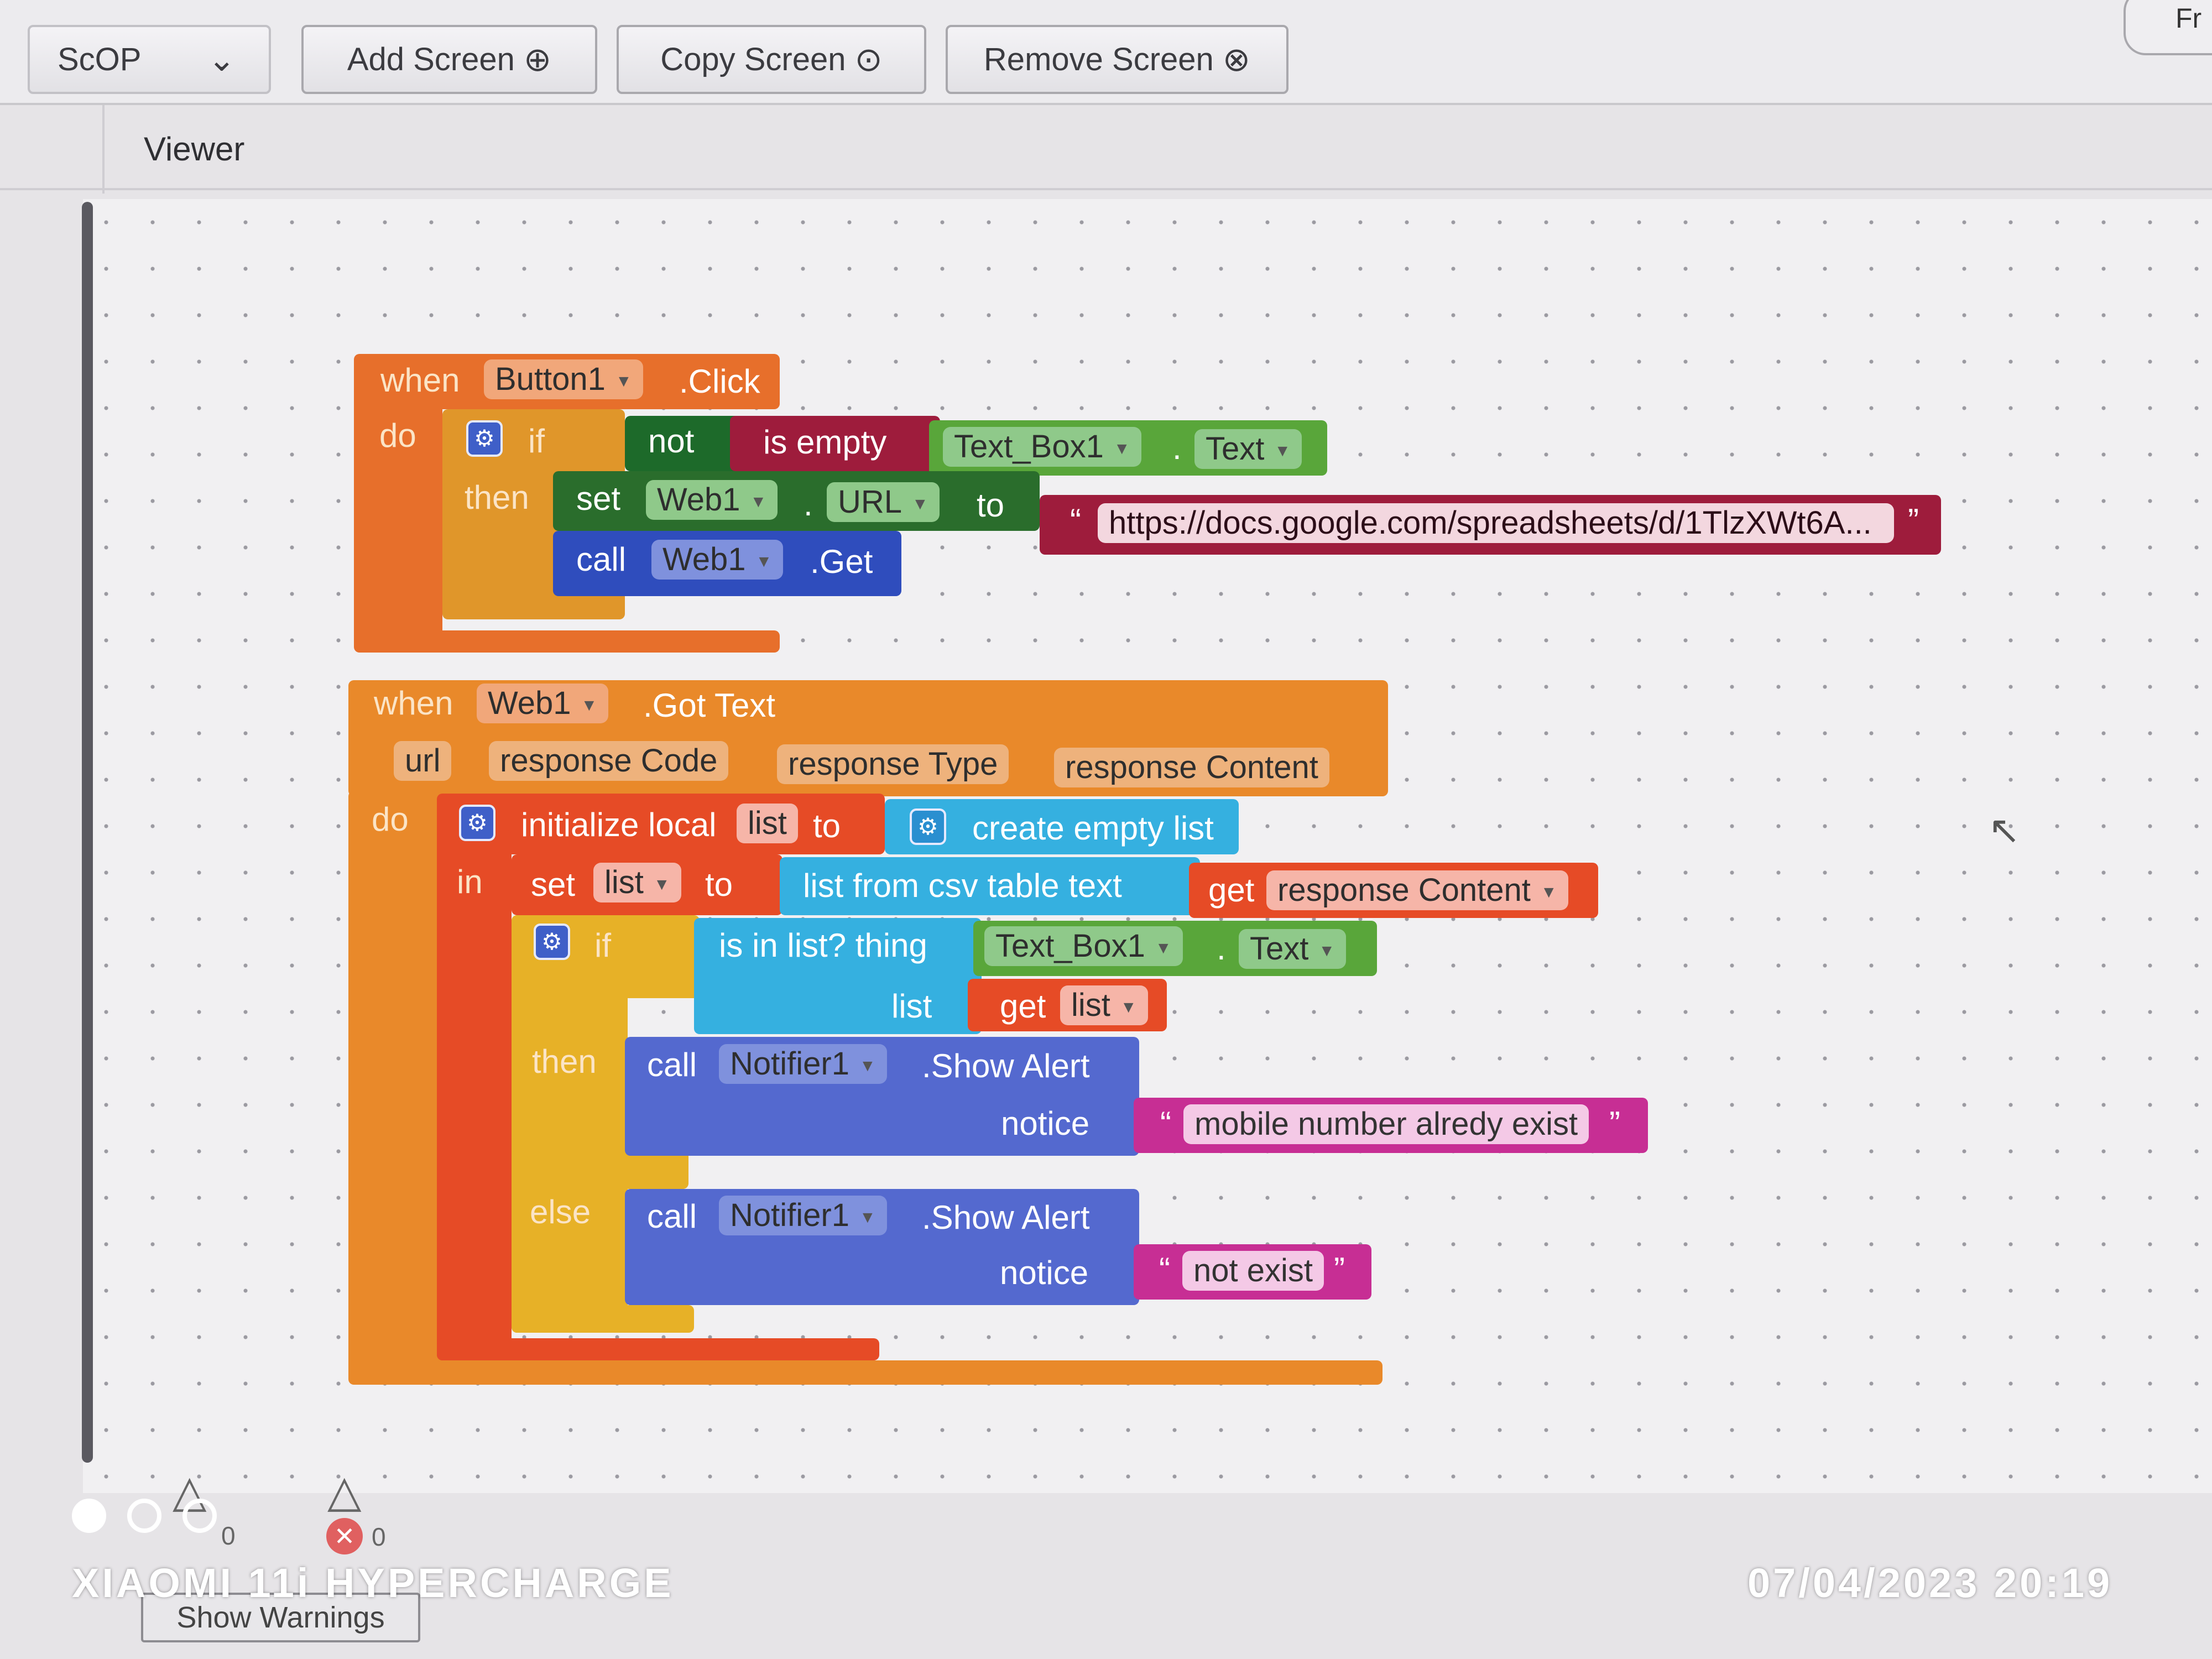 The image size is (2212, 1659). What do you see at coordinates (842, 561) in the screenshot?
I see `method-name: .Get` at bounding box center [842, 561].